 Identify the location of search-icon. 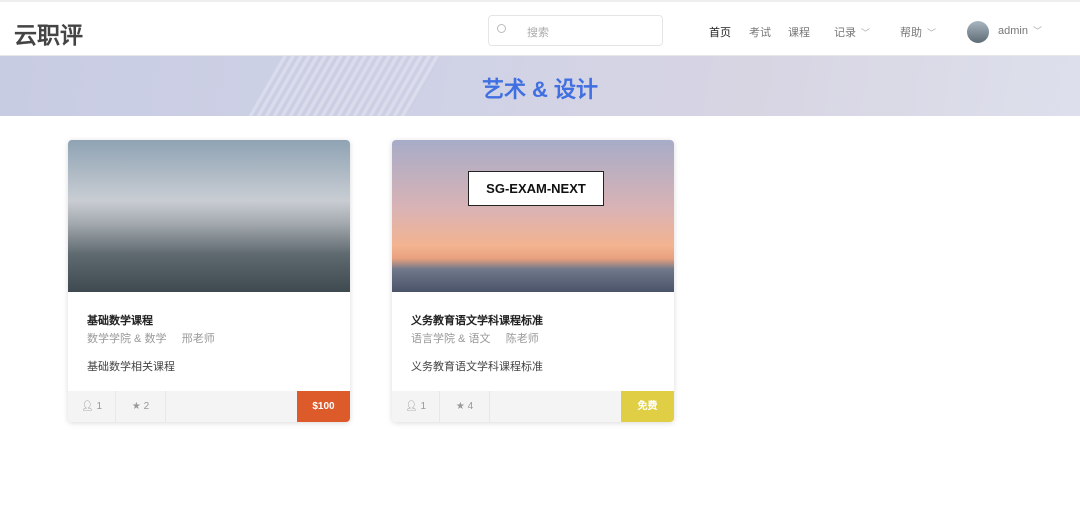
(501, 28).